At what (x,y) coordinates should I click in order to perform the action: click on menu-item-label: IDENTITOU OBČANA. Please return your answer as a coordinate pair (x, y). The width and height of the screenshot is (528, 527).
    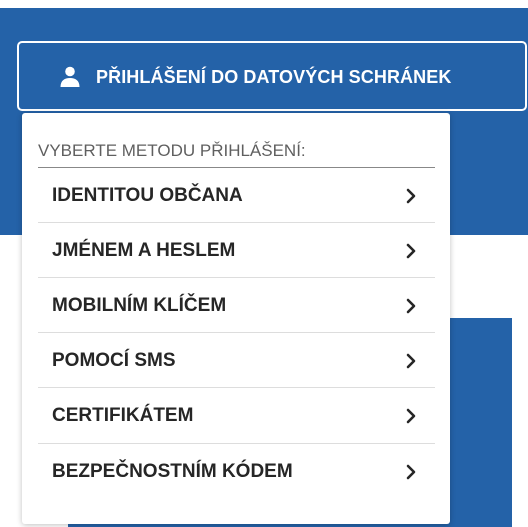
    Looking at the image, I should click on (147, 195).